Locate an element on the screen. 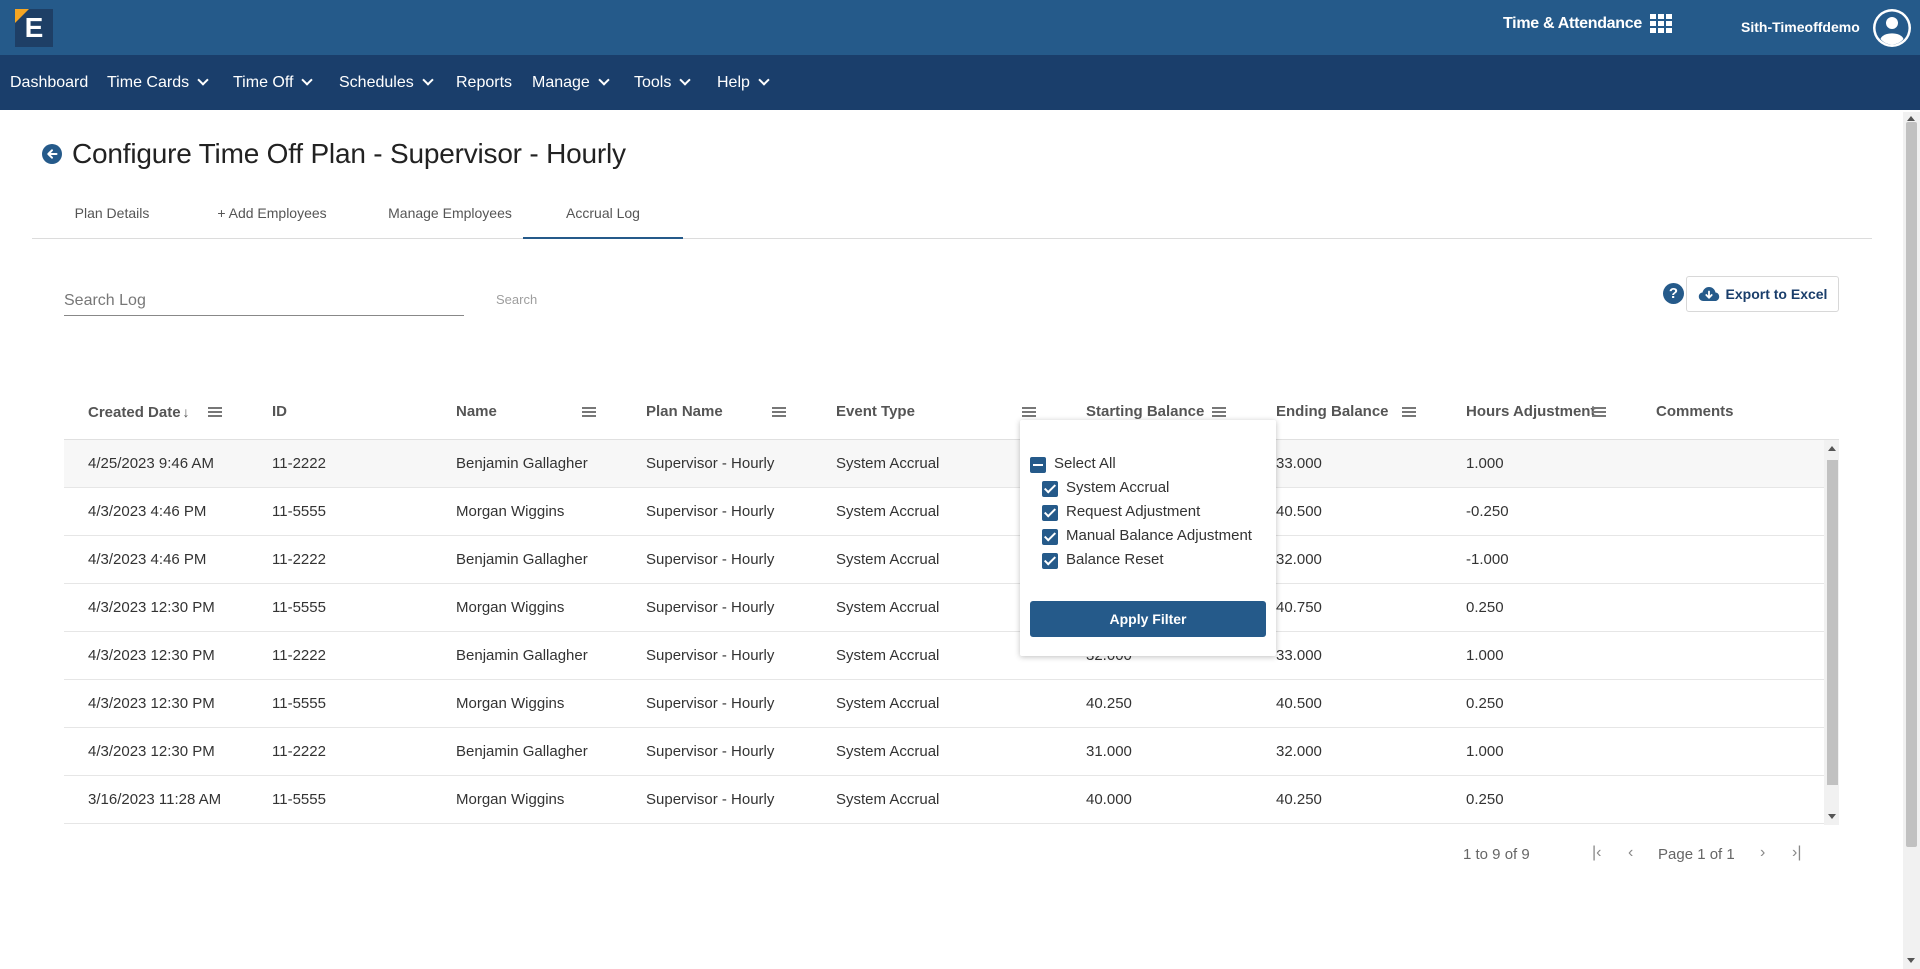  export-to-excel-button: Export to Excel is located at coordinates (1762, 294).